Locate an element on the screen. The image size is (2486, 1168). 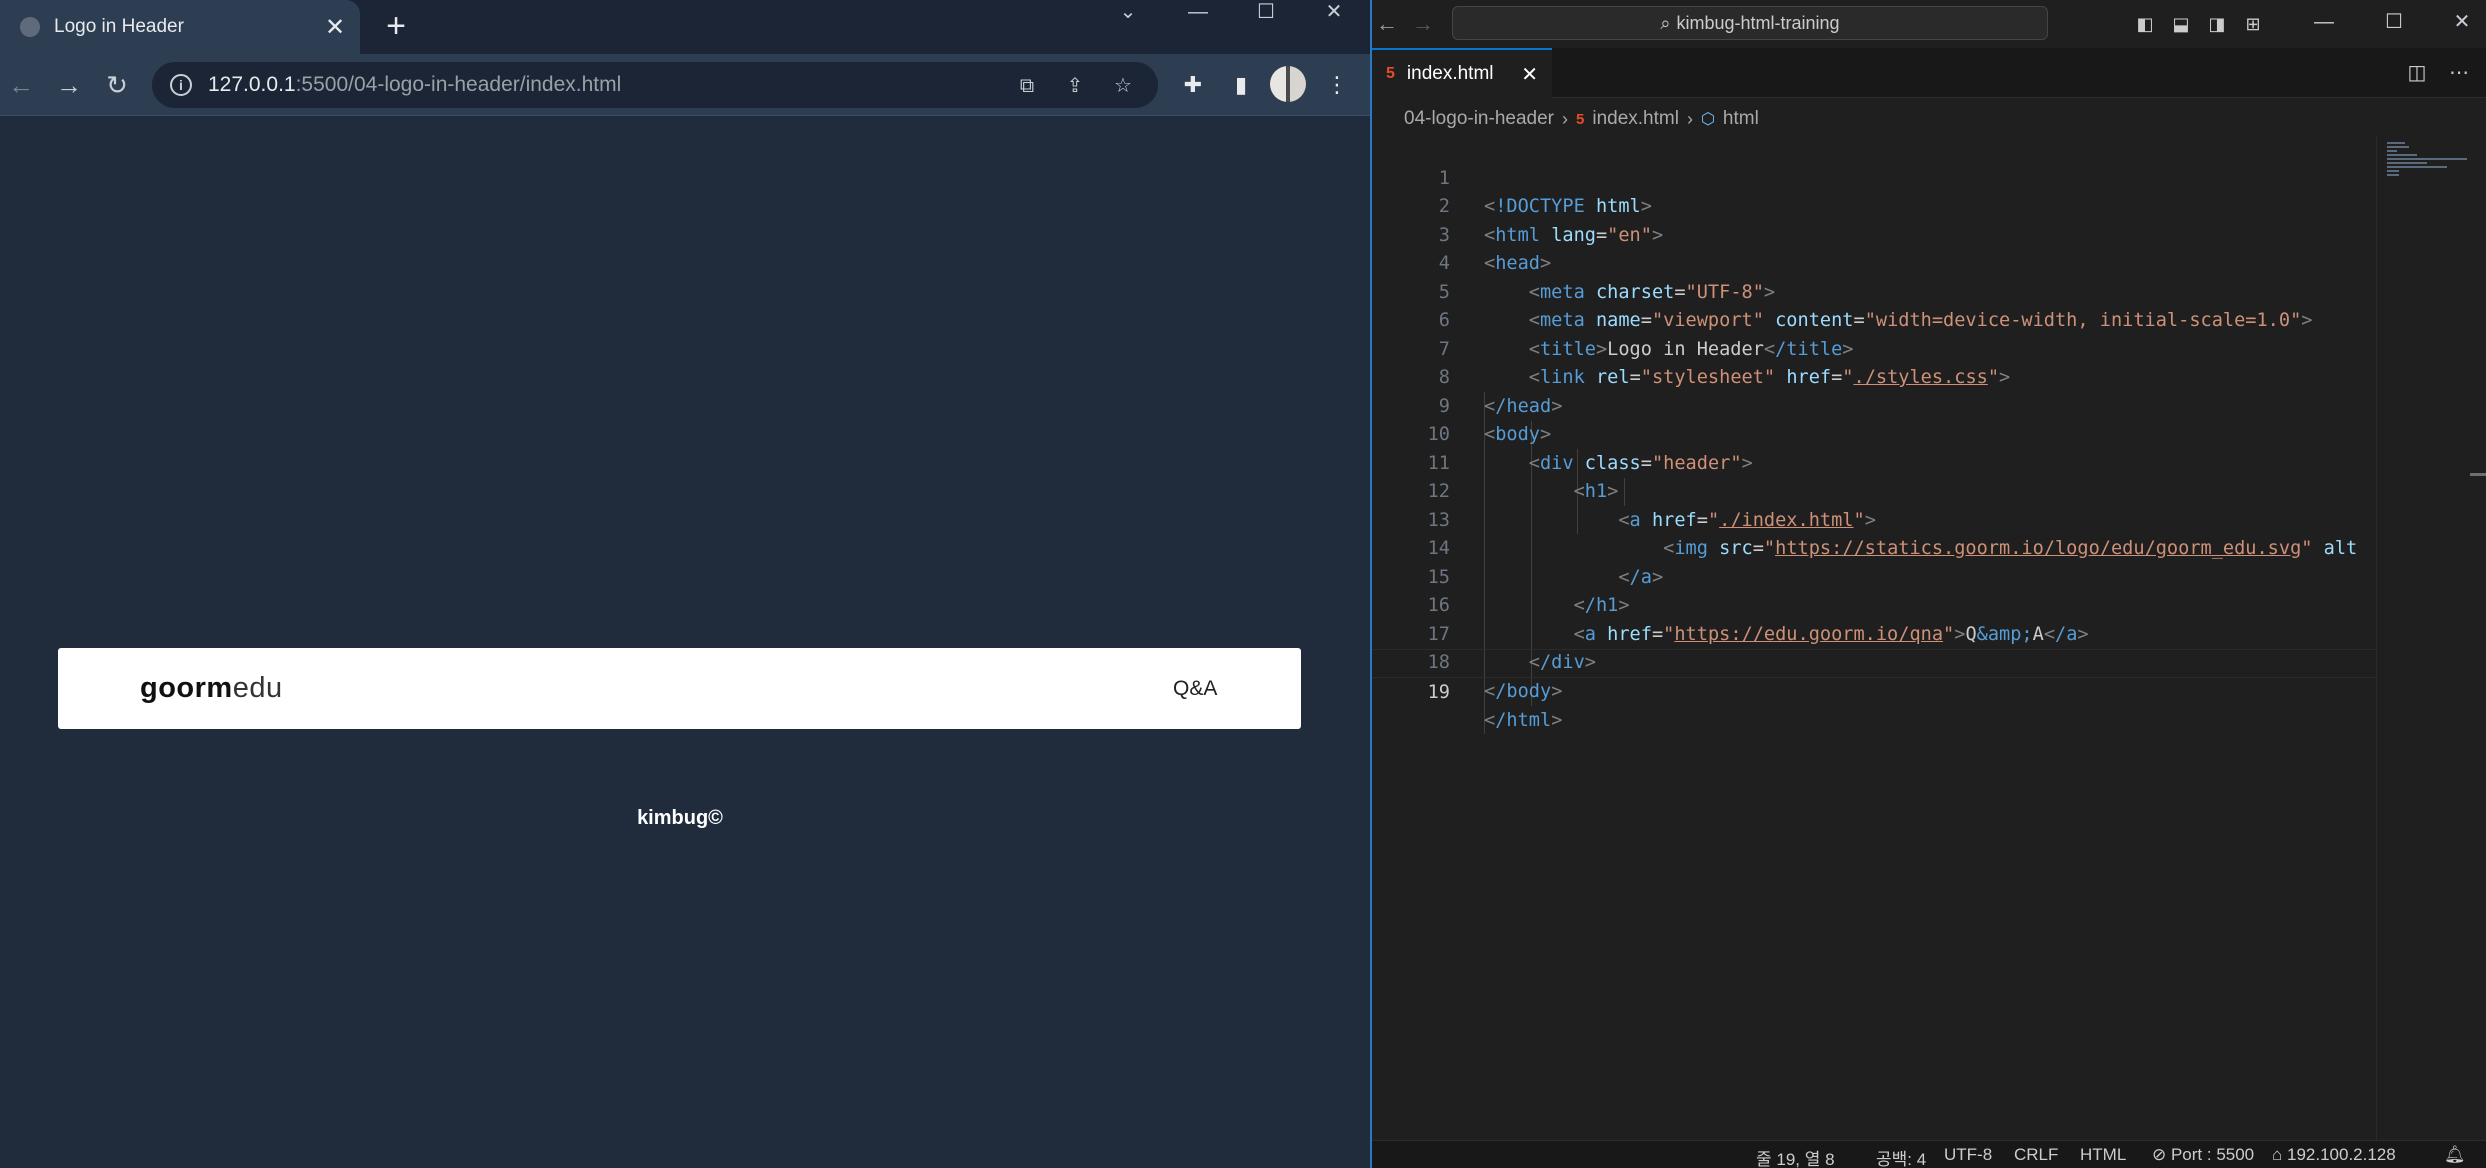
translate-icon: ⧉ is located at coordinates (1027, 86).